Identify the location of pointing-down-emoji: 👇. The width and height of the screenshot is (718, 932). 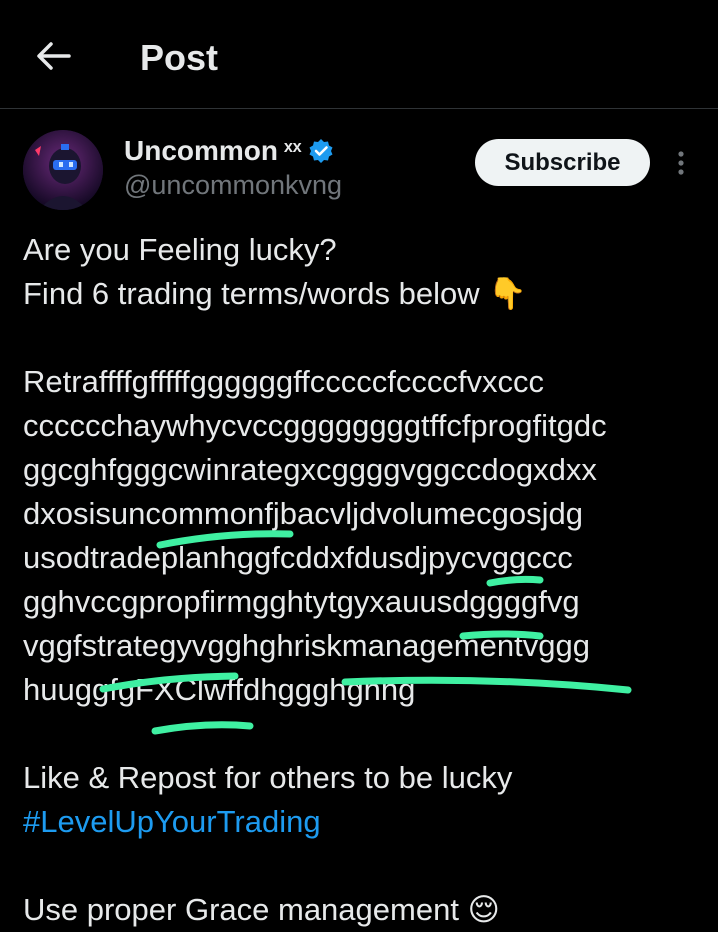
(507, 293).